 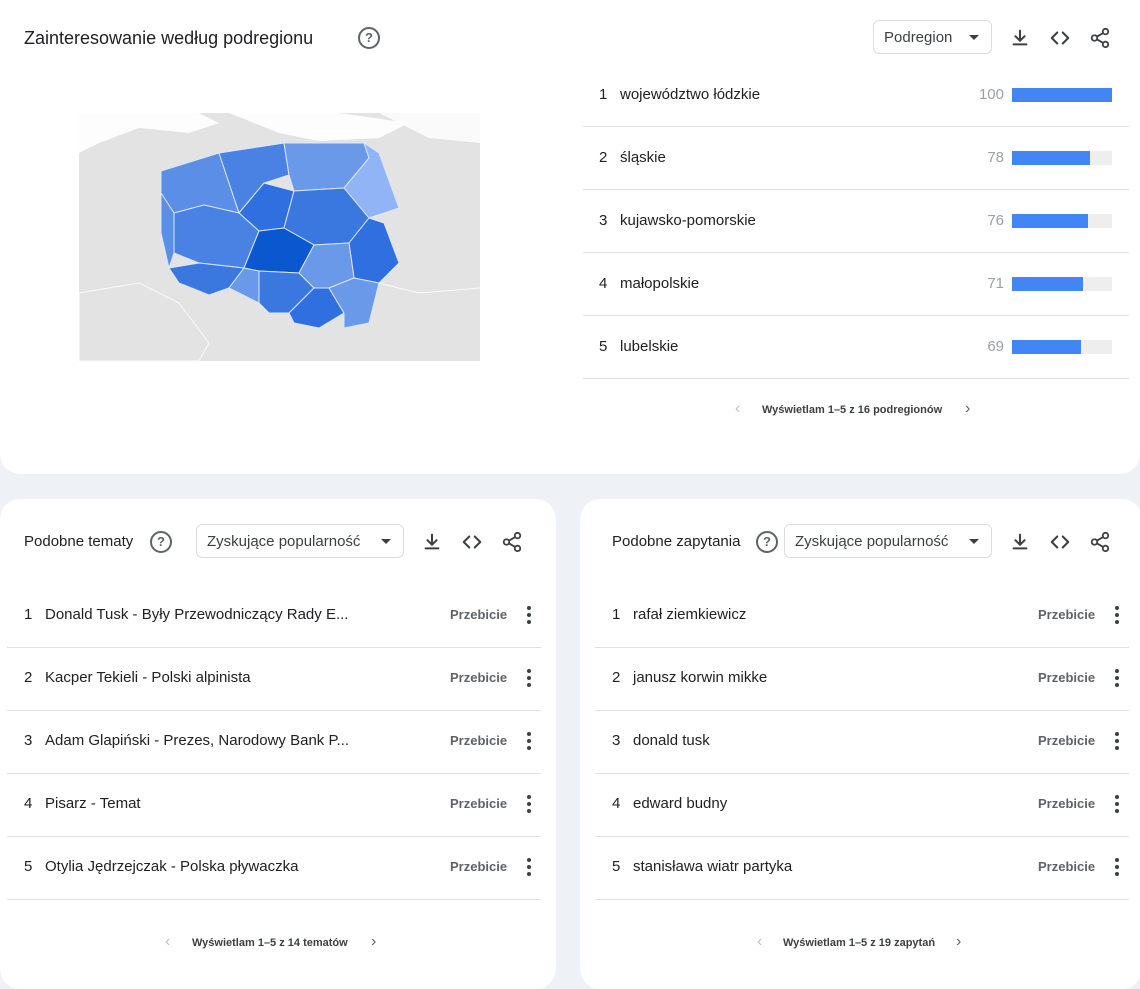 I want to click on list-item-rank: 5, so click(x=616, y=866).